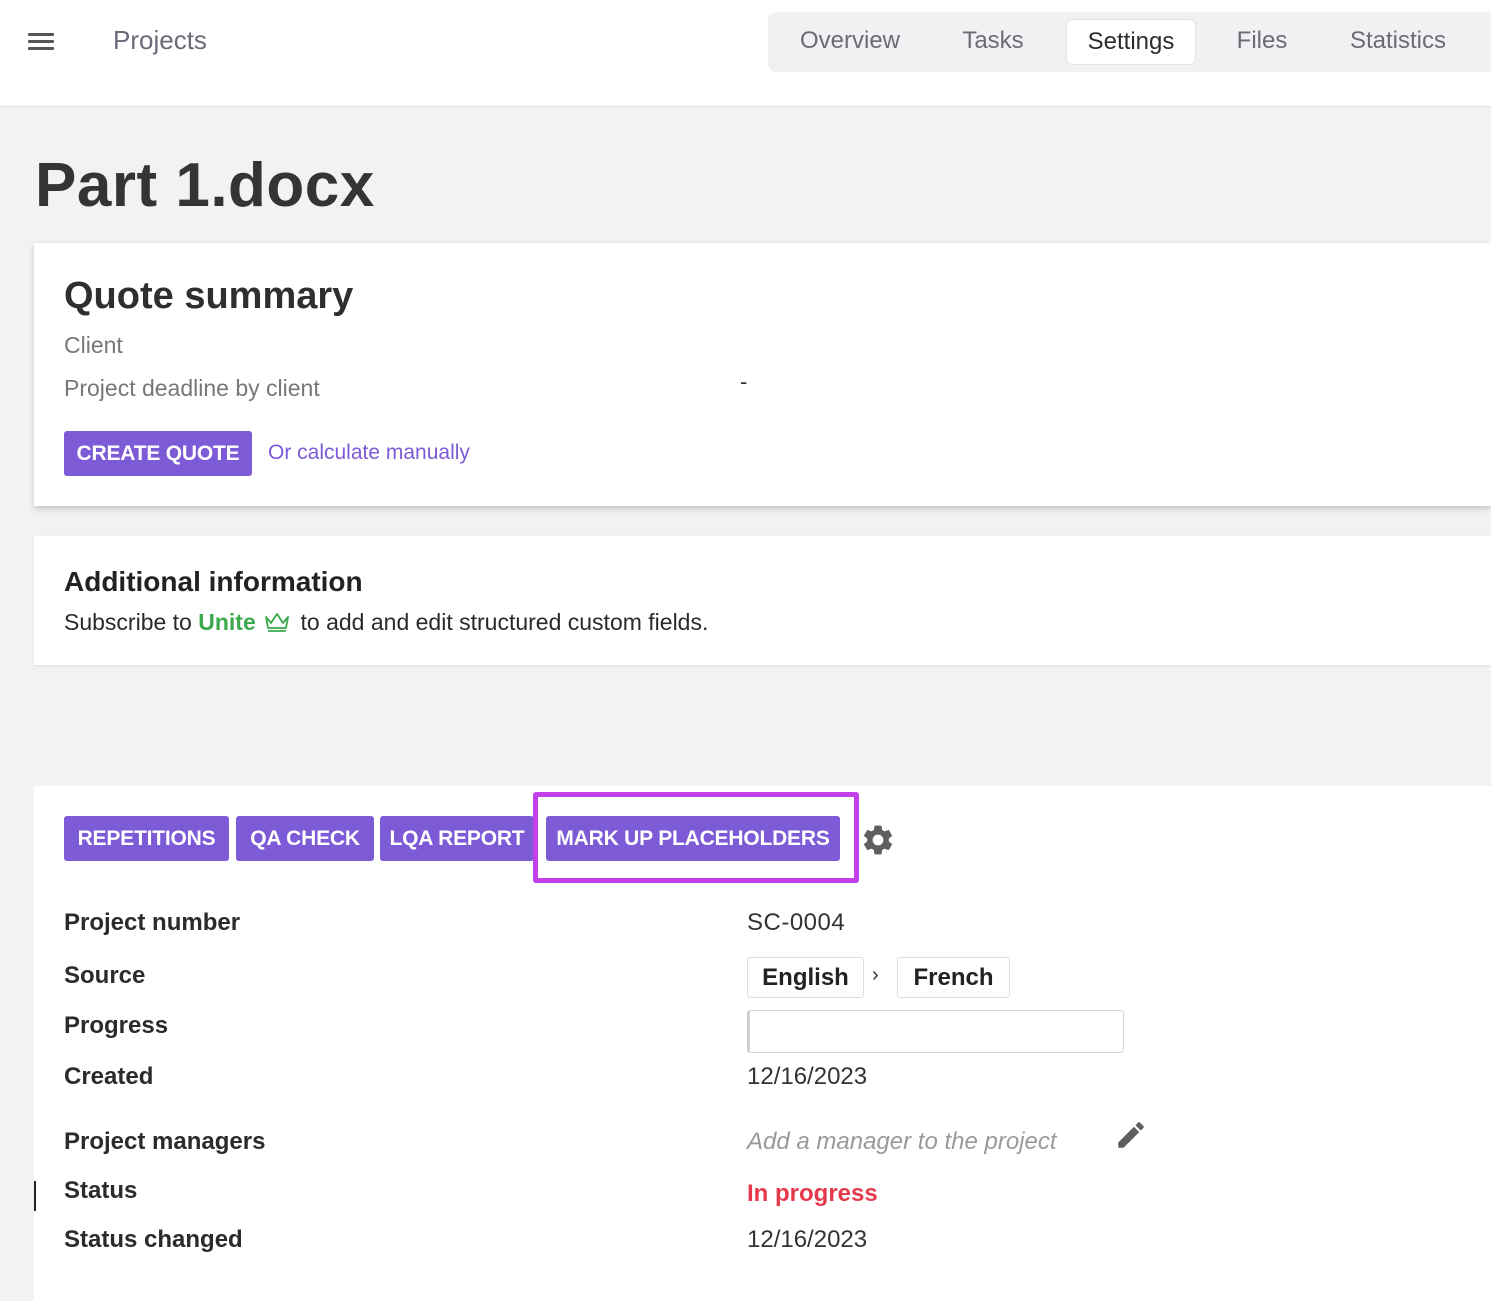 Image resolution: width=1491 pixels, height=1301 pixels. What do you see at coordinates (1398, 42) in the screenshot?
I see `tab-statistics: Statistics` at bounding box center [1398, 42].